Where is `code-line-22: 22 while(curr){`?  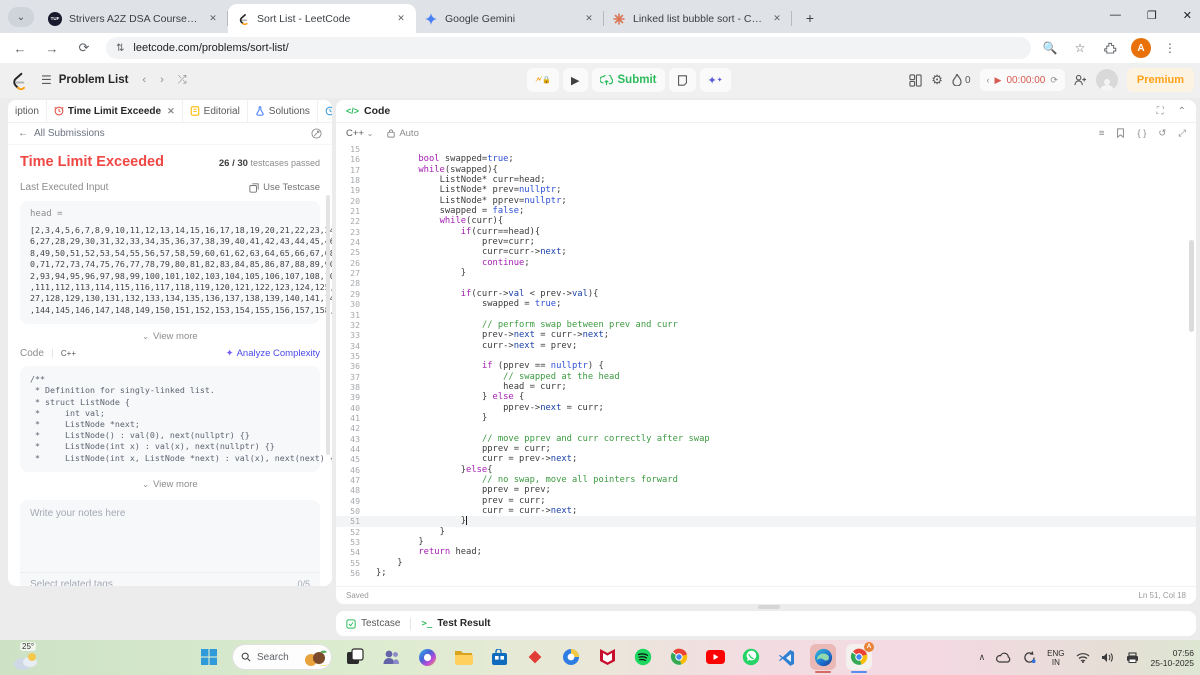
code-line-22: 22 while(curr){ is located at coordinates (766, 221).